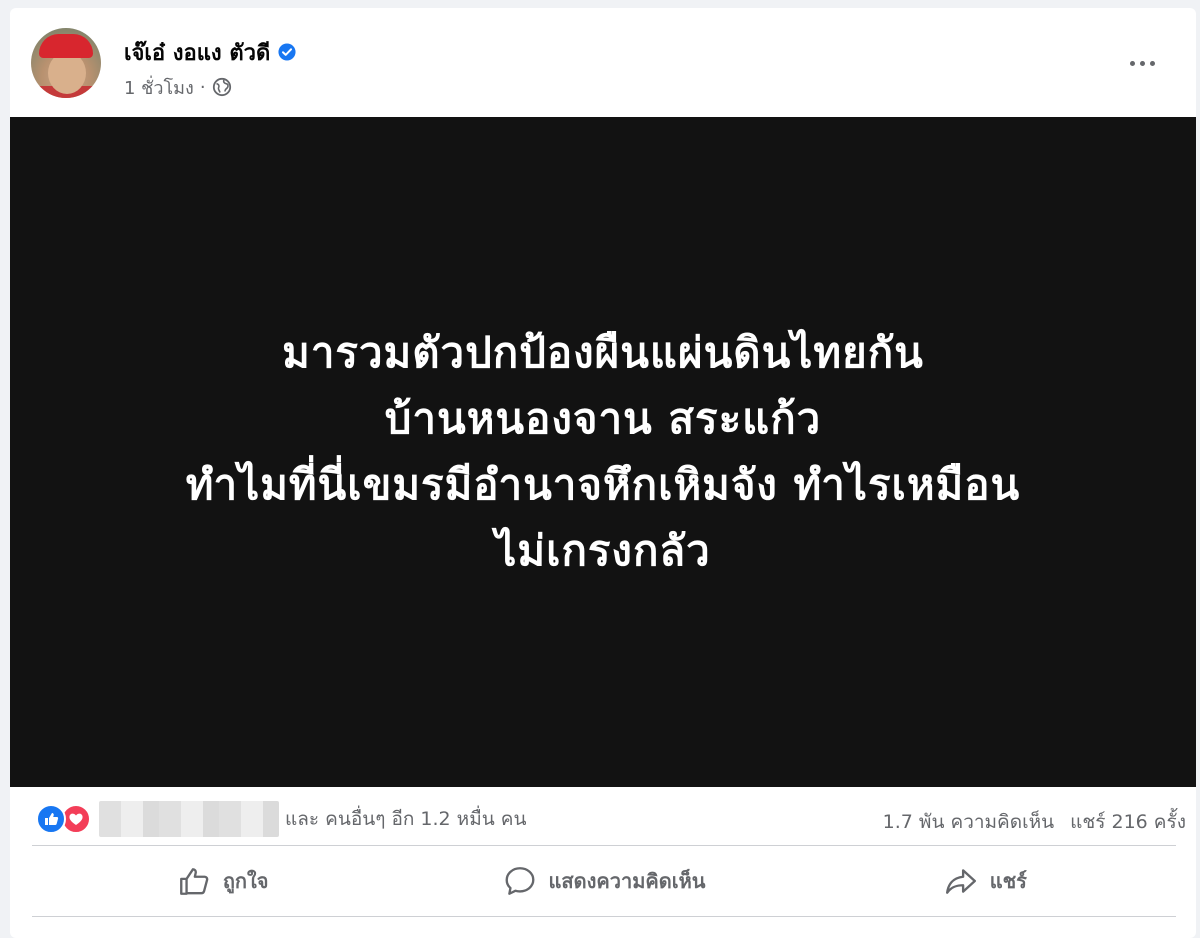  Describe the element at coordinates (287, 52) in the screenshot. I see `verified-badge-icon` at that location.